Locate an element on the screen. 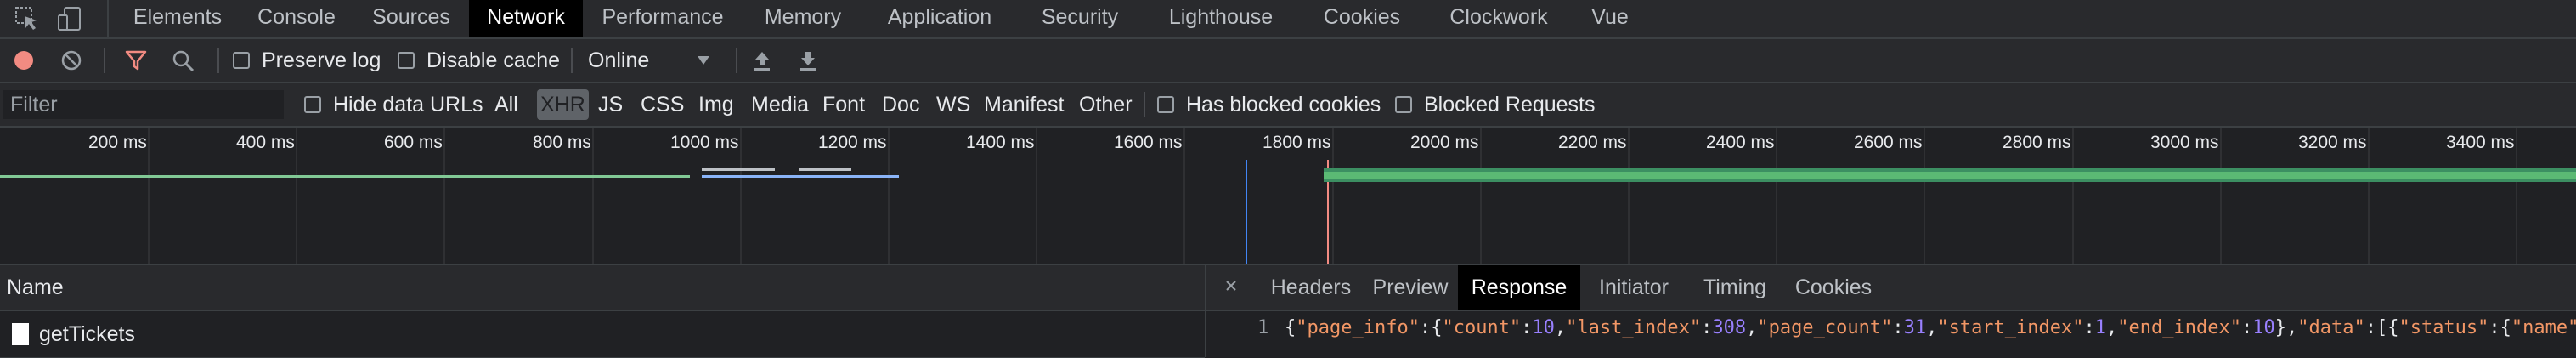 The height and width of the screenshot is (358, 2576). close-icon is located at coordinates (1231, 285).